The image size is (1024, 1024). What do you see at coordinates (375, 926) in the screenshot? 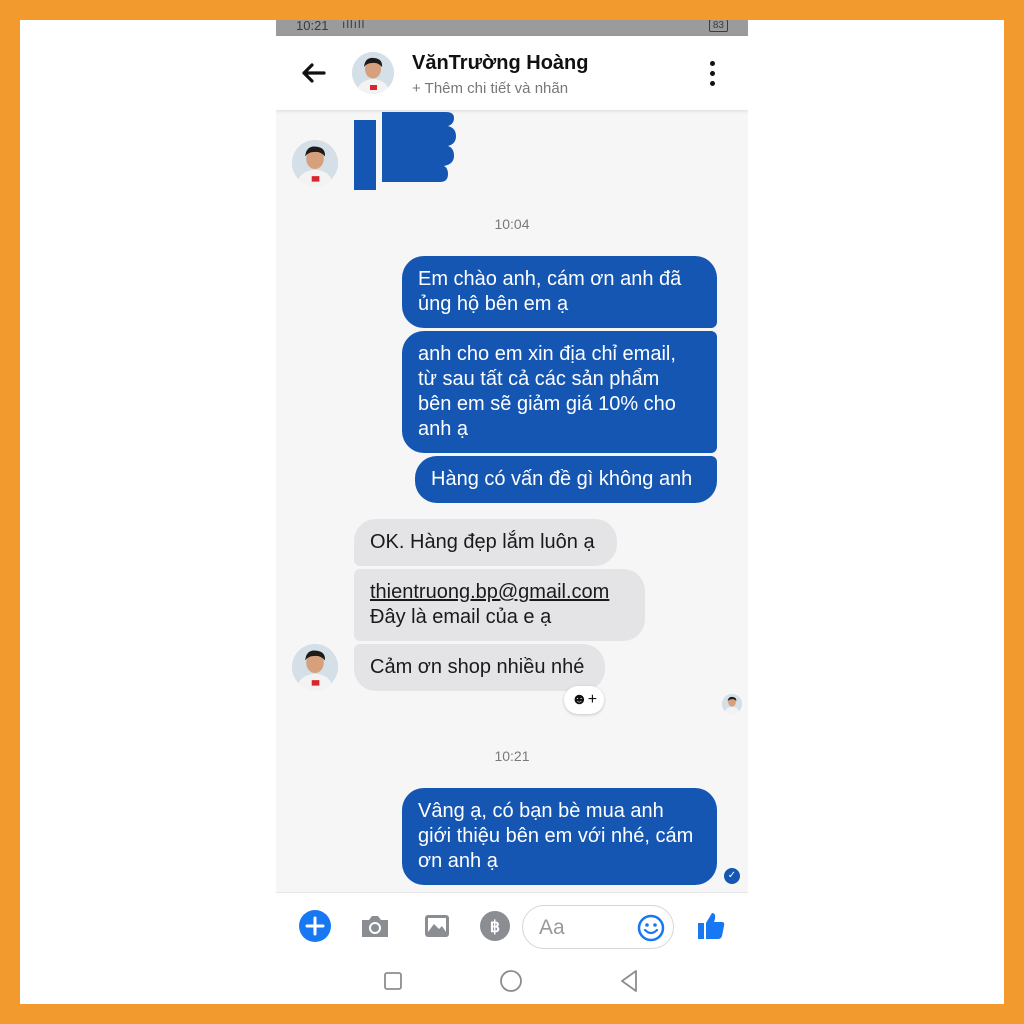
I see `camera-icon` at bounding box center [375, 926].